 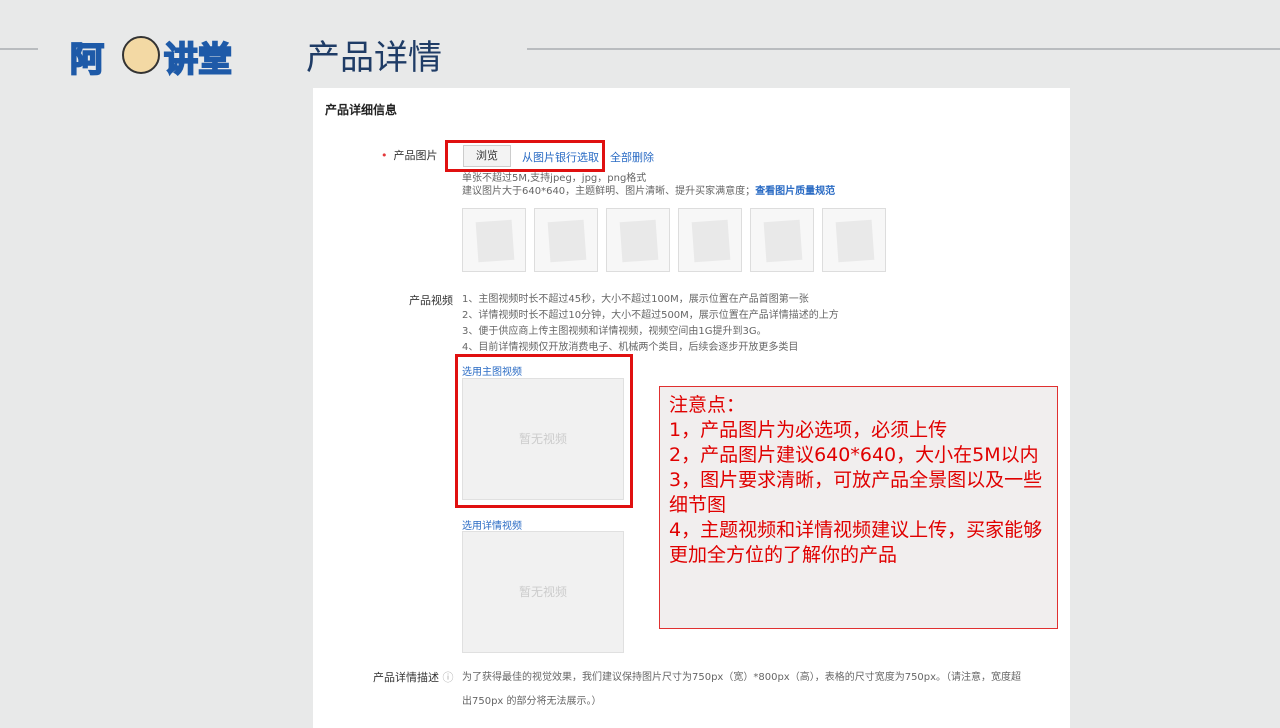 What do you see at coordinates (525, 156) in the screenshot?
I see `highlight-box` at bounding box center [525, 156].